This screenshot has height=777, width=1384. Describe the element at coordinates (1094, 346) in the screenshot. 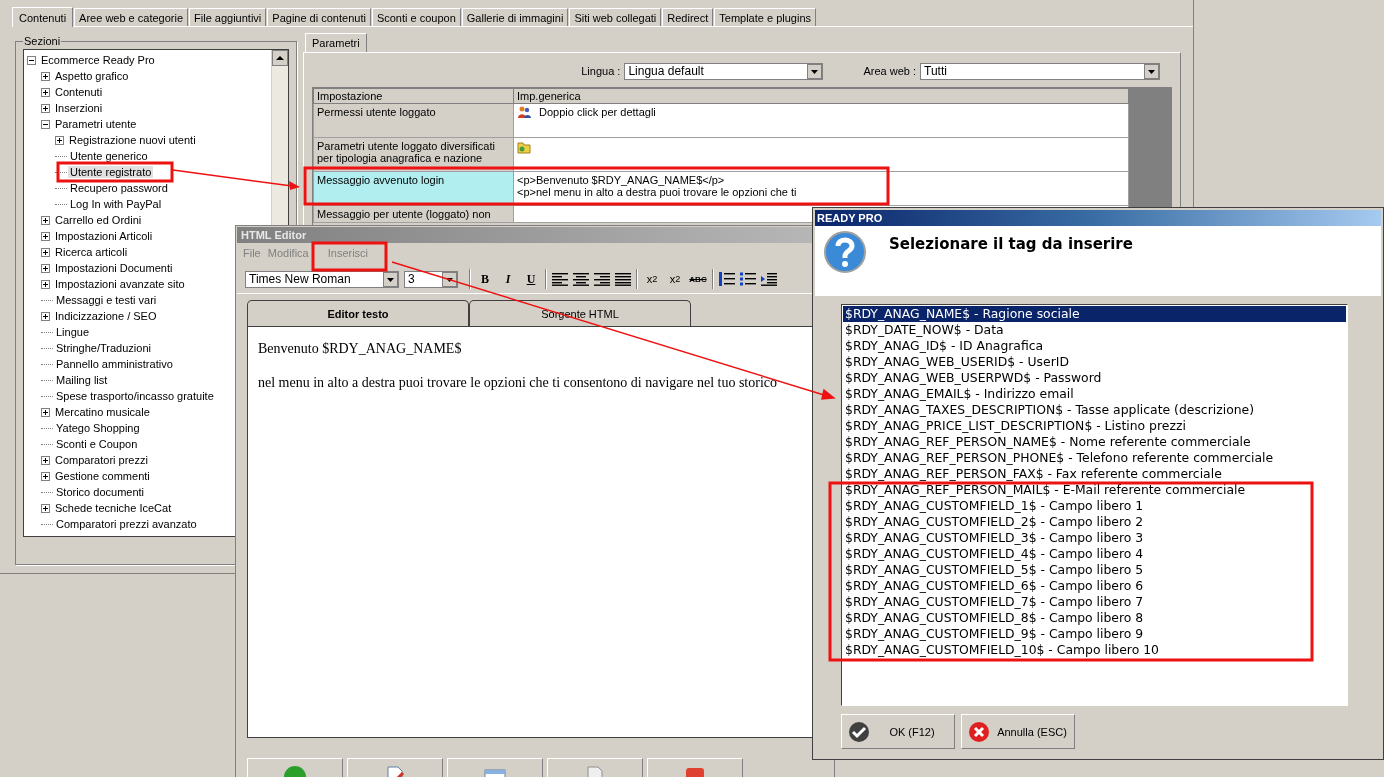

I see `tag-item: $RDY_ANAG_ID$ - ID Anagrafica` at that location.